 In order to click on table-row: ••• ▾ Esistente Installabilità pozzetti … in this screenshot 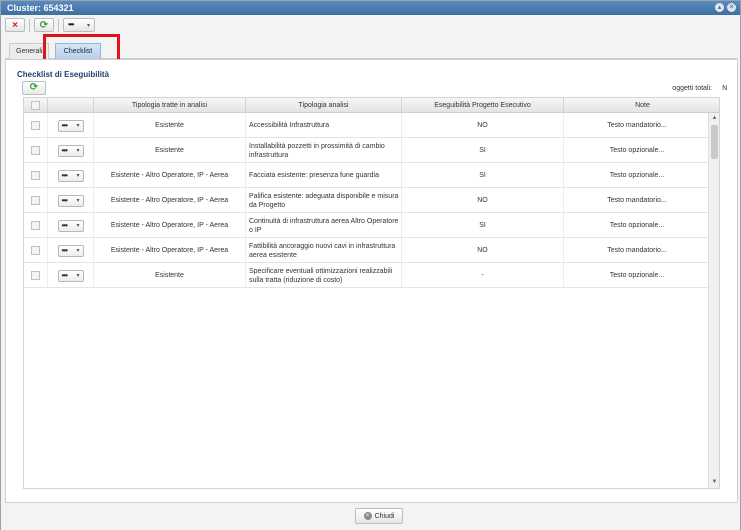, I will do `click(367, 150)`.